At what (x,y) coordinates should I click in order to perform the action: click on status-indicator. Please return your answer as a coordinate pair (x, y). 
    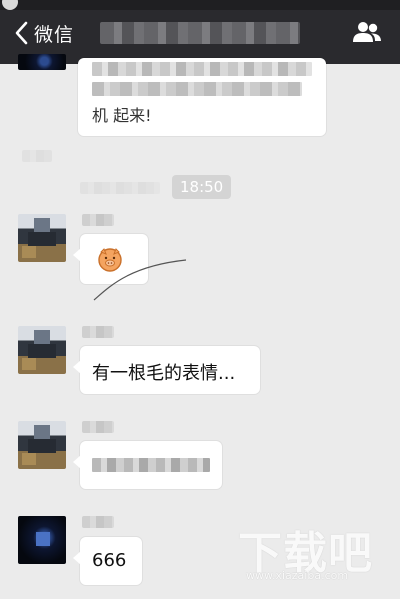
    Looking at the image, I should click on (10, 5).